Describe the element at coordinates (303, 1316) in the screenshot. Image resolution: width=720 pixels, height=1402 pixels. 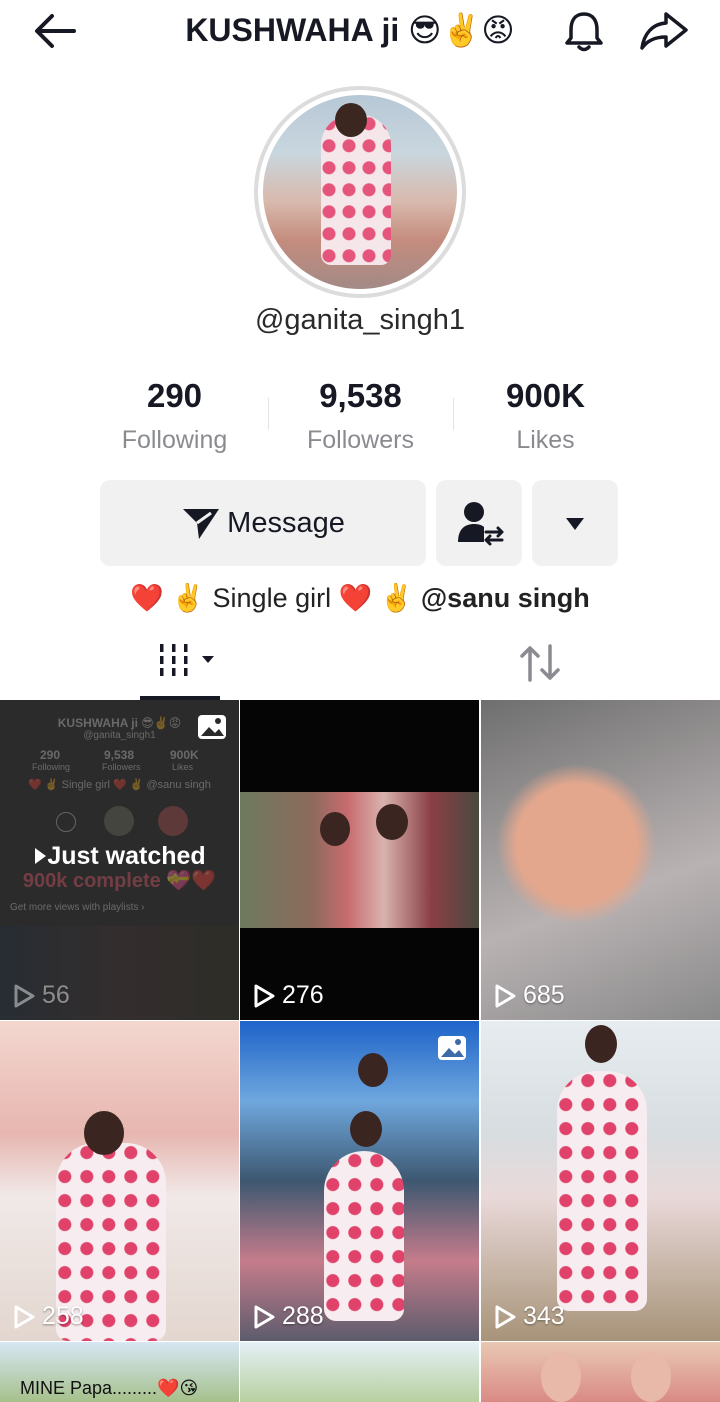
I see `view-count-text: 288` at that location.